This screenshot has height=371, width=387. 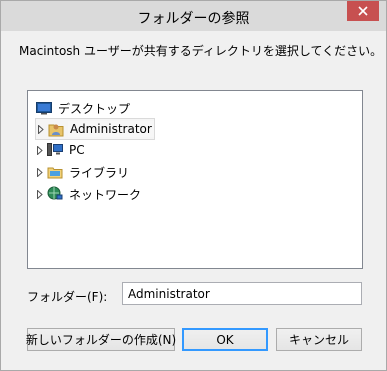 I want to click on tree-item-network: ネットワーク, so click(x=89, y=194).